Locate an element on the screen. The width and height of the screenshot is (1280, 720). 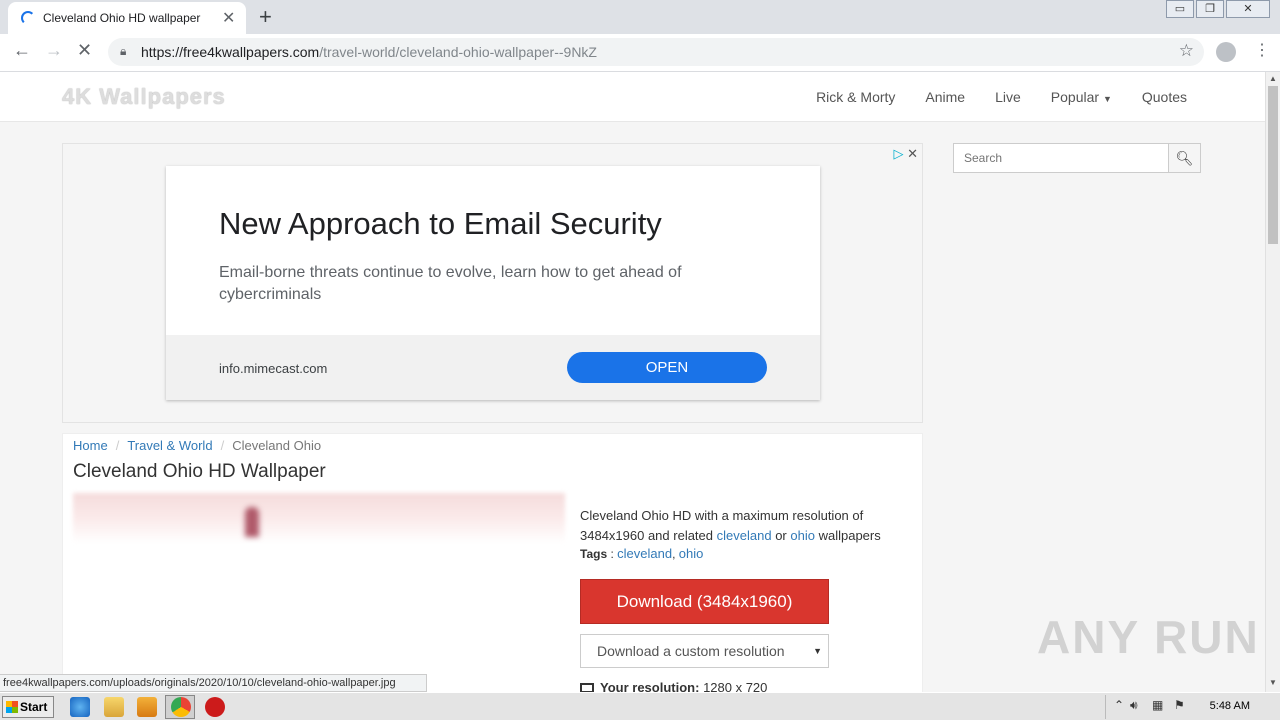
window-controls: ▭ ❐ ✕ is located at coordinates (1217, 9).